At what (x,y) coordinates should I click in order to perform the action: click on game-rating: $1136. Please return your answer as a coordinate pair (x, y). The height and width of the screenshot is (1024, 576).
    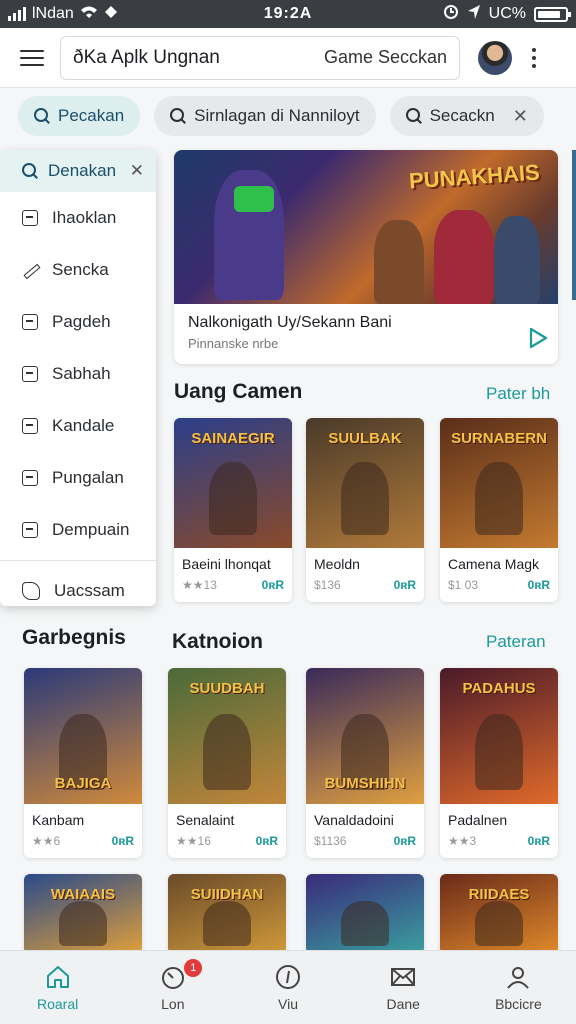
    Looking at the image, I should click on (330, 841).